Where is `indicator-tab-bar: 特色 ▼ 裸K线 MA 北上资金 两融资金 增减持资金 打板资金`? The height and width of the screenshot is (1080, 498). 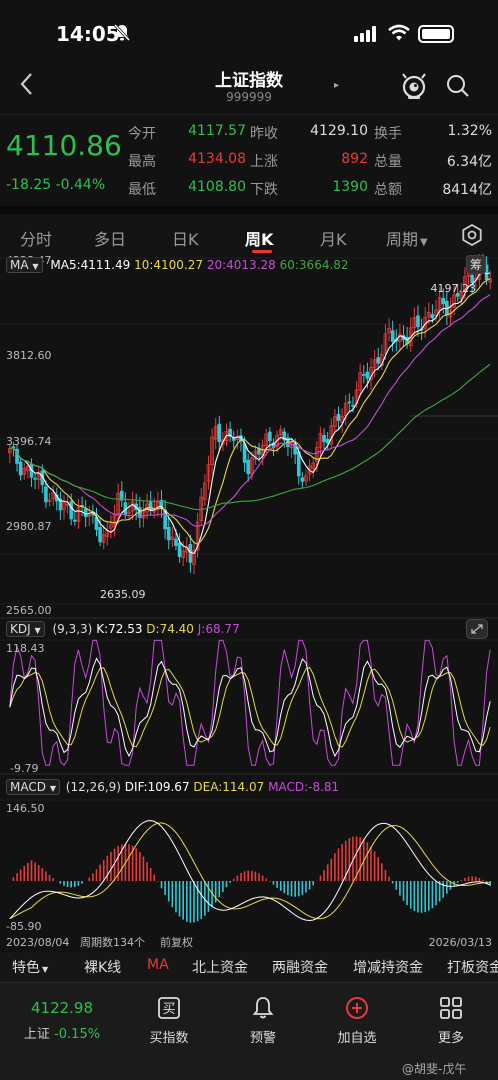 indicator-tab-bar: 特色 ▼ 裸K线 MA 北上资金 两融资金 增减持资金 打板资金 is located at coordinates (249, 967).